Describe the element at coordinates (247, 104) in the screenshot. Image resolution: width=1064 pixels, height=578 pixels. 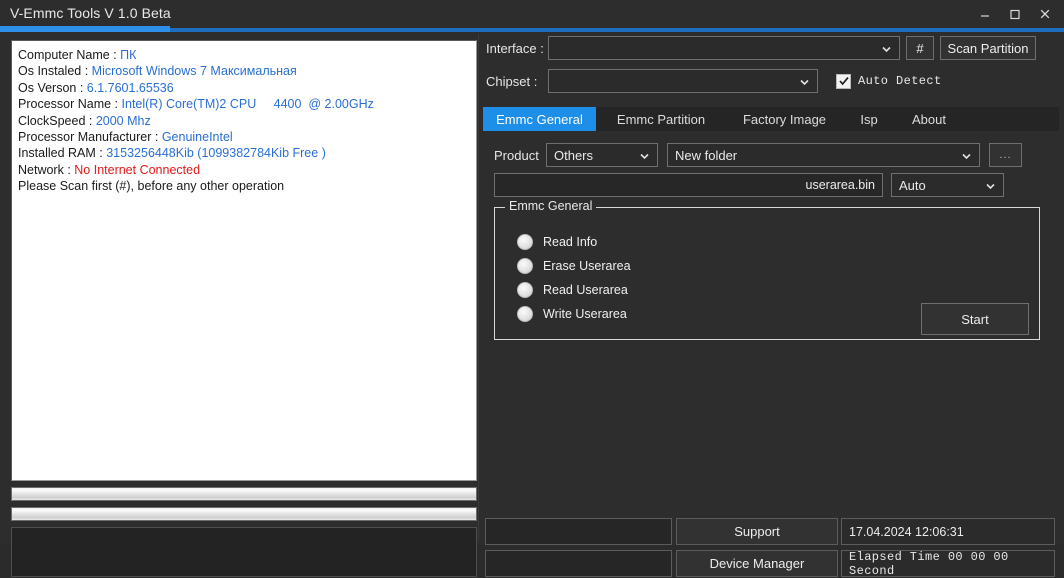
I see `info-line-value: Intel(R) Core(TM)2 CPU 4400 @ 2.00GHz` at that location.